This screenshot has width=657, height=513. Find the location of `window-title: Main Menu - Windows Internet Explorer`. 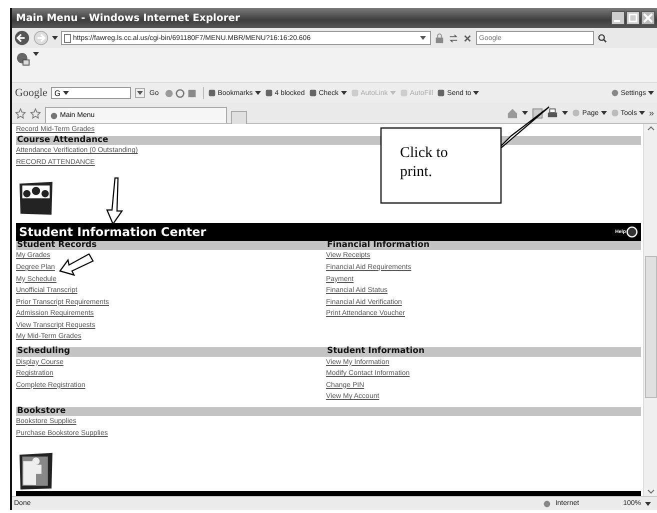

window-title: Main Menu - Windows Internet Explorer is located at coordinates (128, 18).